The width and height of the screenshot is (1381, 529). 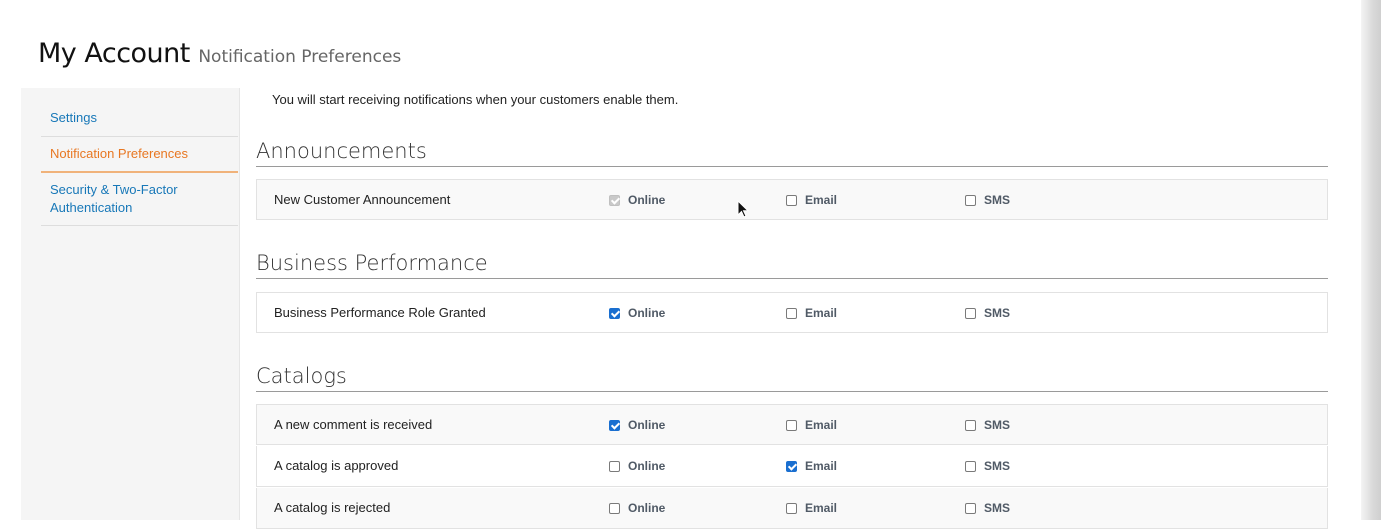 I want to click on section-title-announcements: Announcements, so click(x=792, y=153).